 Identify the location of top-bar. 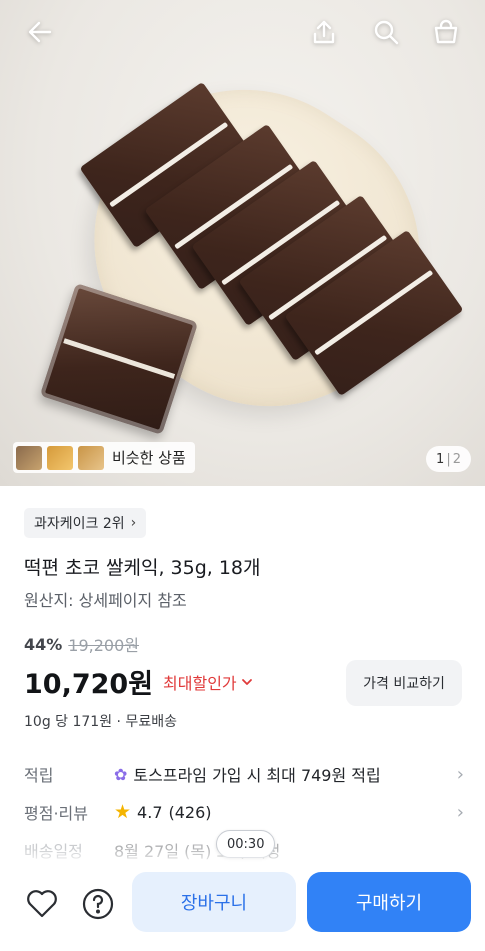
(242, 33).